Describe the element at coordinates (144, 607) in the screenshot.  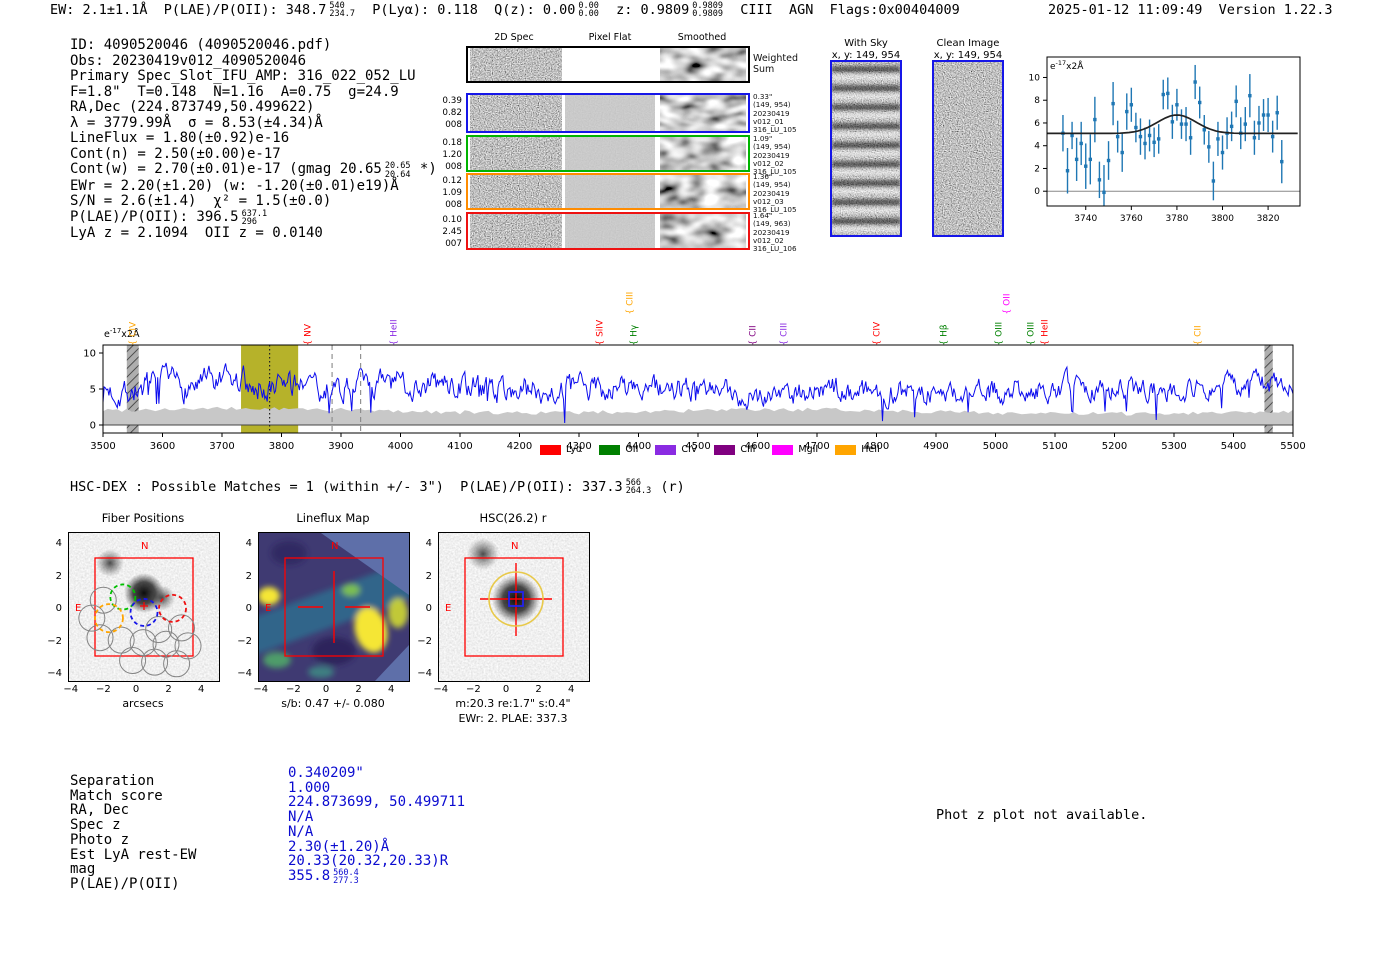
I see `fiber-positions-panel-image: NE` at that location.